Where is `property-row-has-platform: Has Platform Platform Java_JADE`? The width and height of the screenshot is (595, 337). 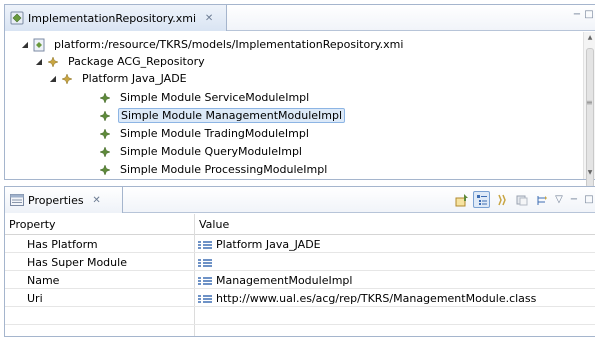
property-row-has-platform: Has Platform Platform Java_JADE is located at coordinates (300, 244).